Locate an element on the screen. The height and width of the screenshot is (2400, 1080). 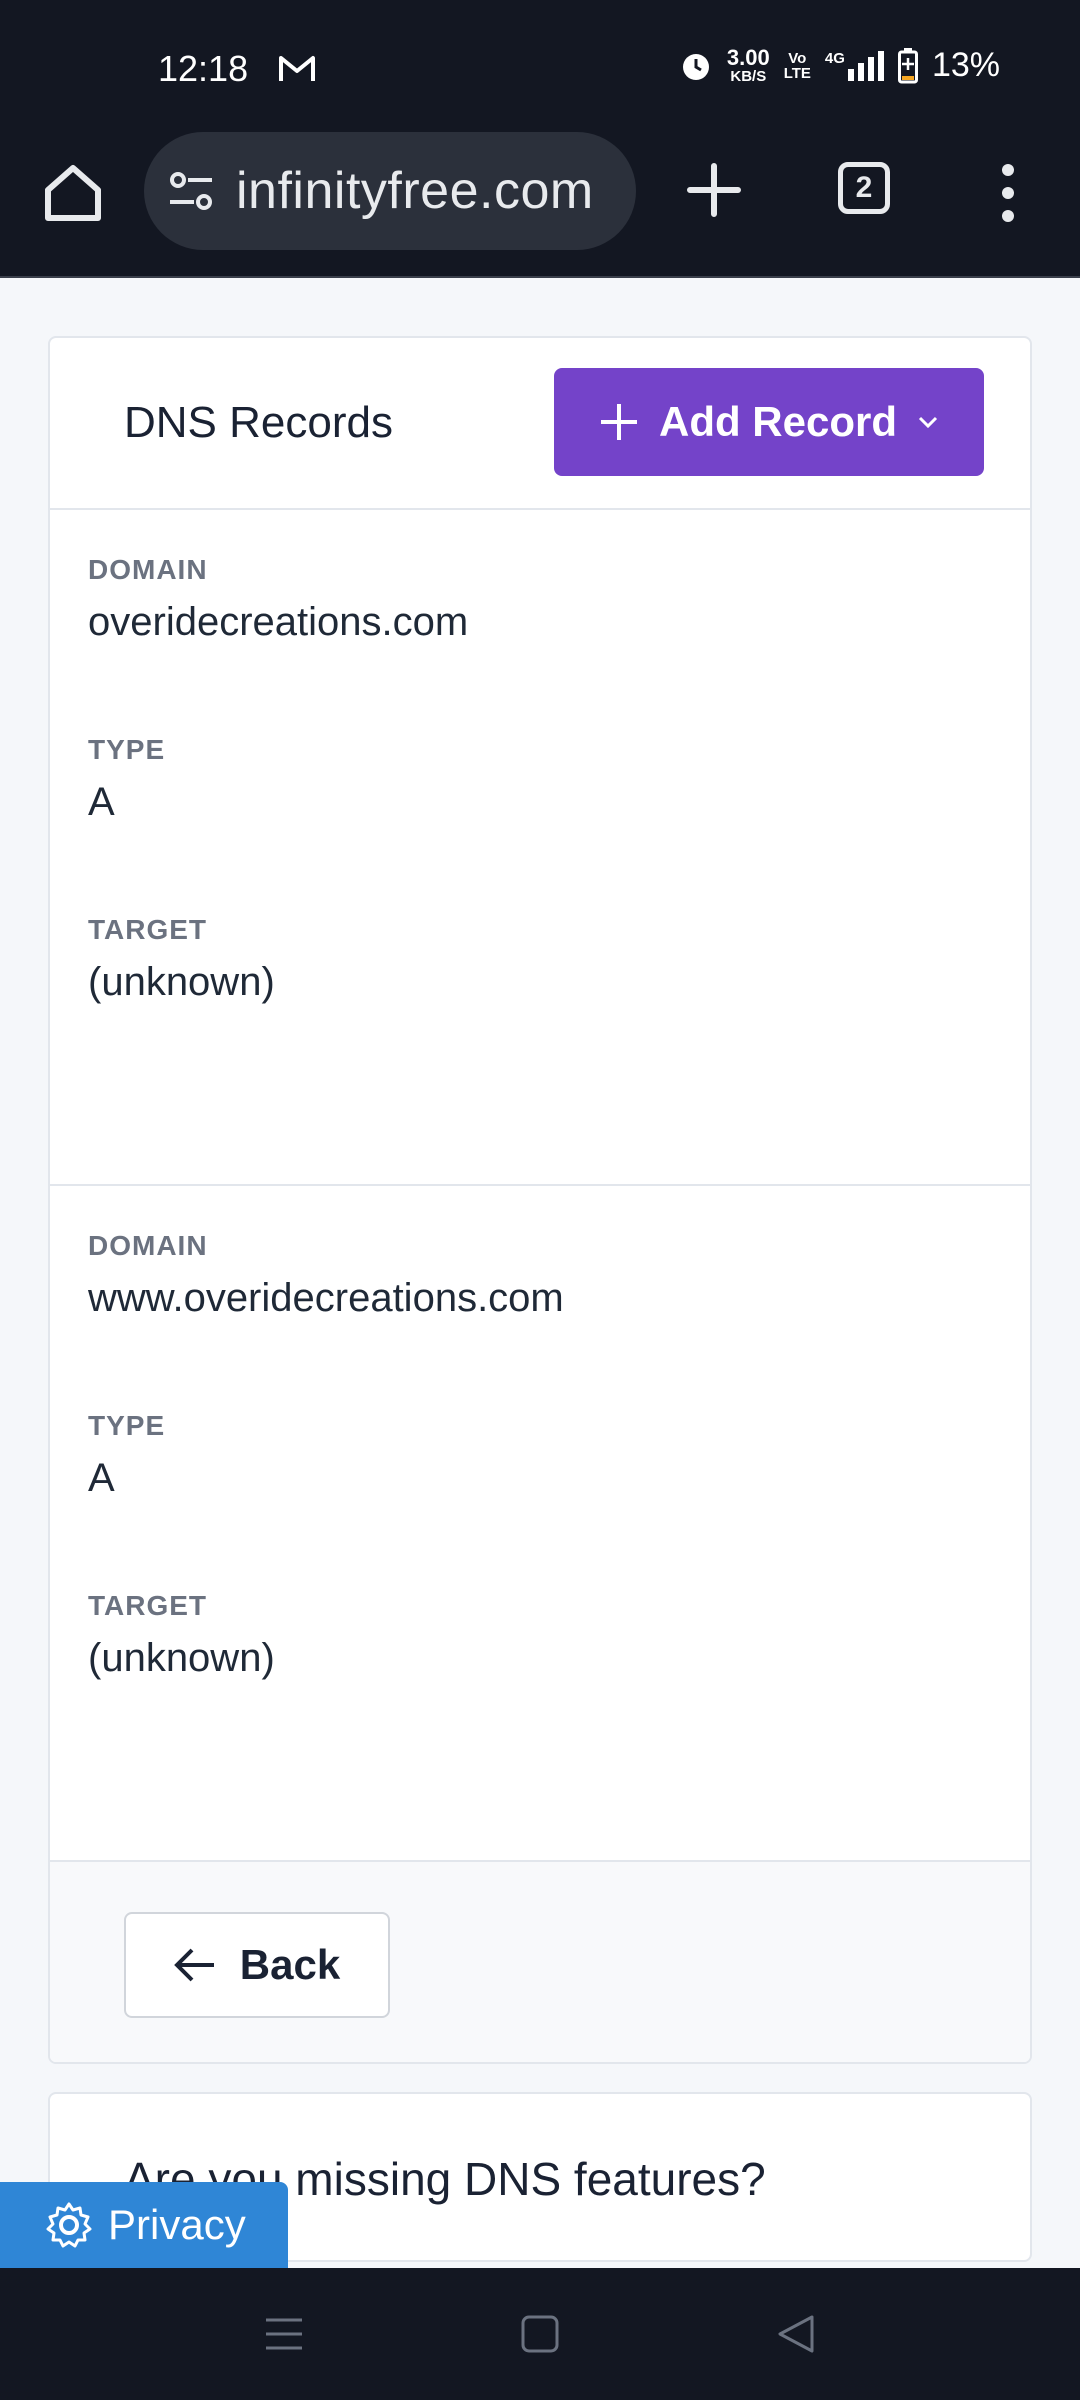
status-bar: 12:18 3.00 KB/S Vo LTE 4G 13% is located at coordinates (540, 65).